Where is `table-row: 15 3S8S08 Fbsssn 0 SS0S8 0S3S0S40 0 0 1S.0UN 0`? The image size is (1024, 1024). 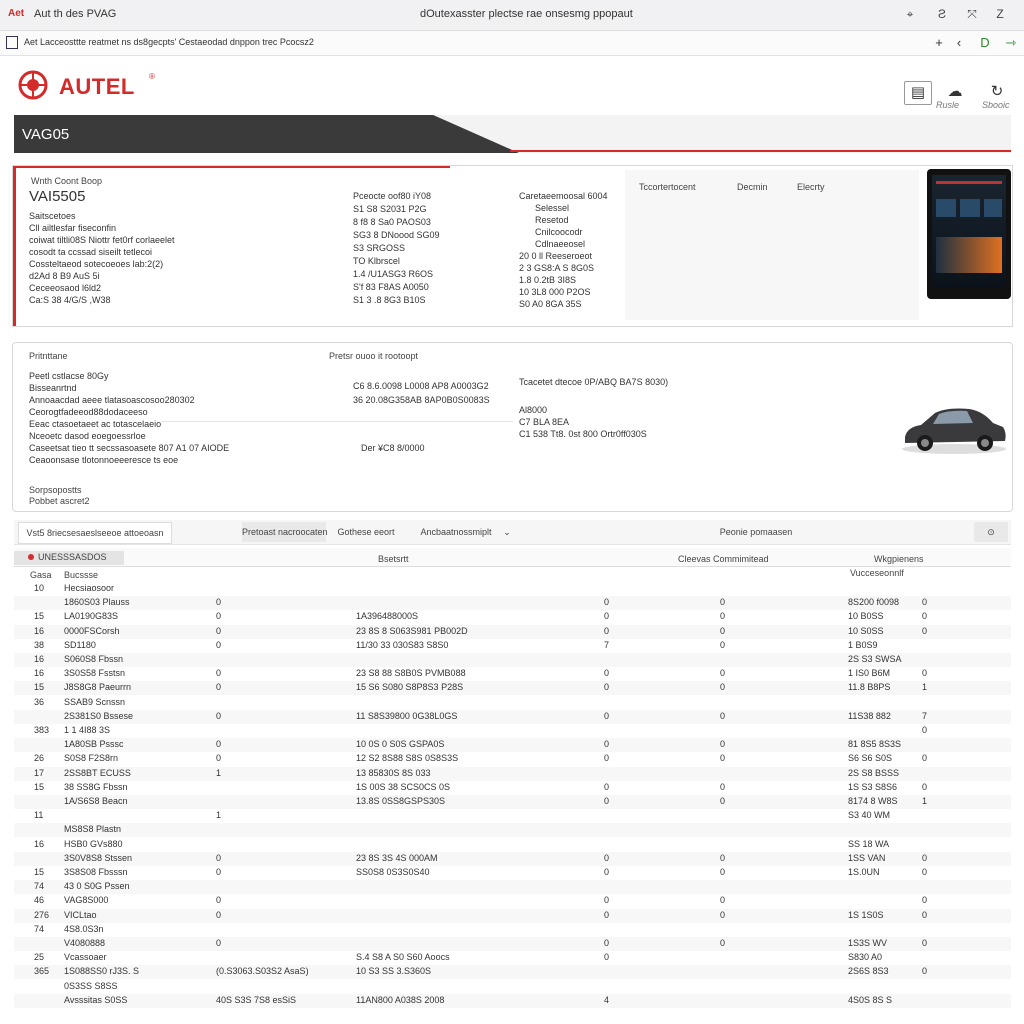 table-row: 15 3S8S08 Fbsssn 0 SS0S8 0S3S0S40 0 0 1S.0UN 0 is located at coordinates (512, 873).